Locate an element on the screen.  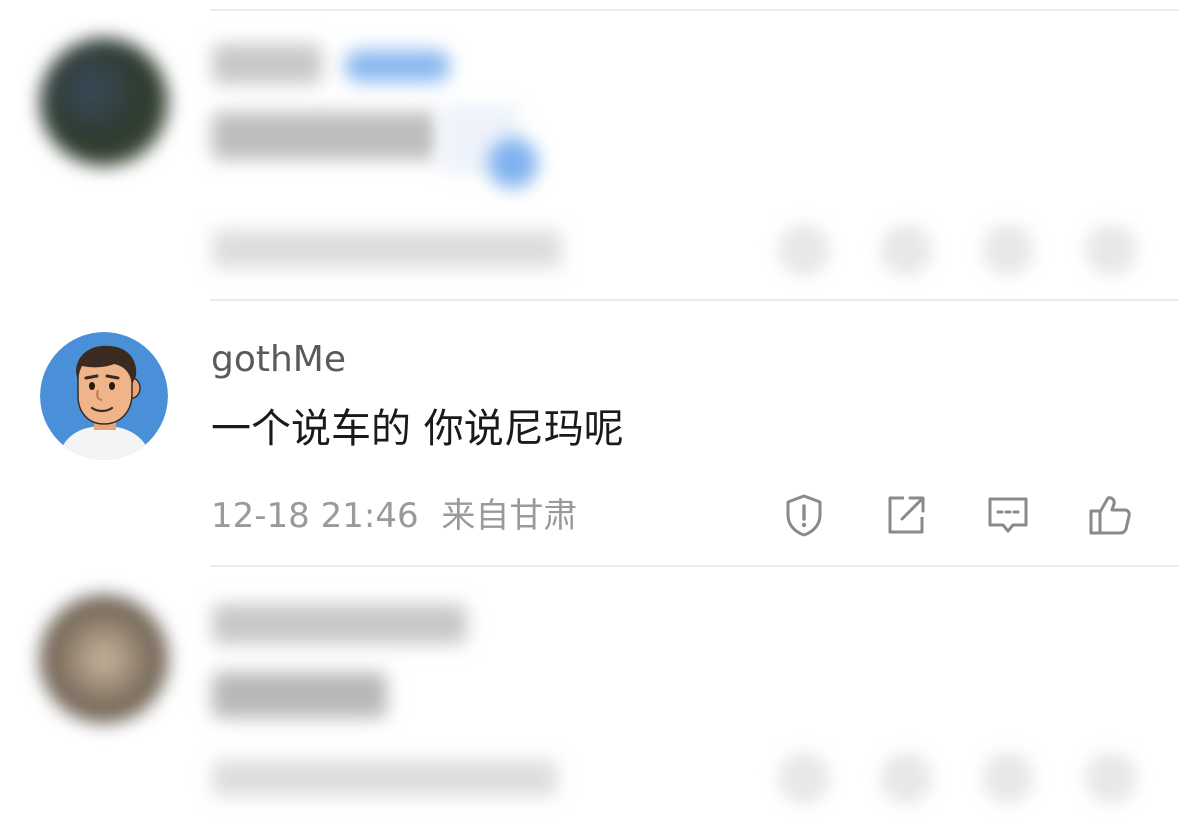
shield-exclamation-icon is located at coordinates (804, 515).